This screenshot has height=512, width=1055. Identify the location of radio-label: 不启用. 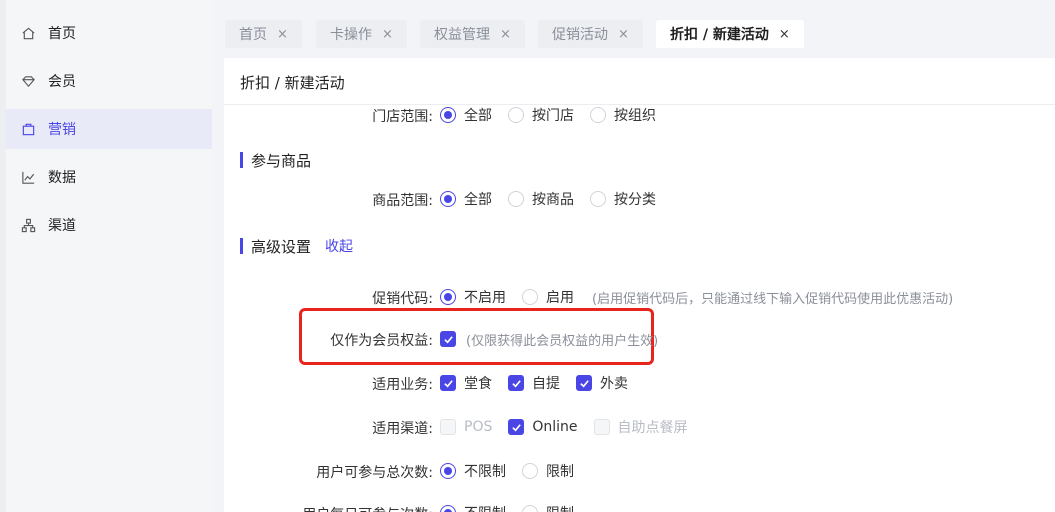
(485, 298).